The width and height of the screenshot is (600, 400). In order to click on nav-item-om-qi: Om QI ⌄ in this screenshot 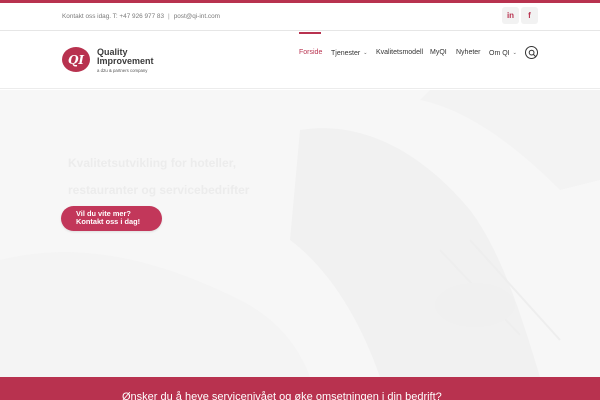, I will do `click(503, 53)`.